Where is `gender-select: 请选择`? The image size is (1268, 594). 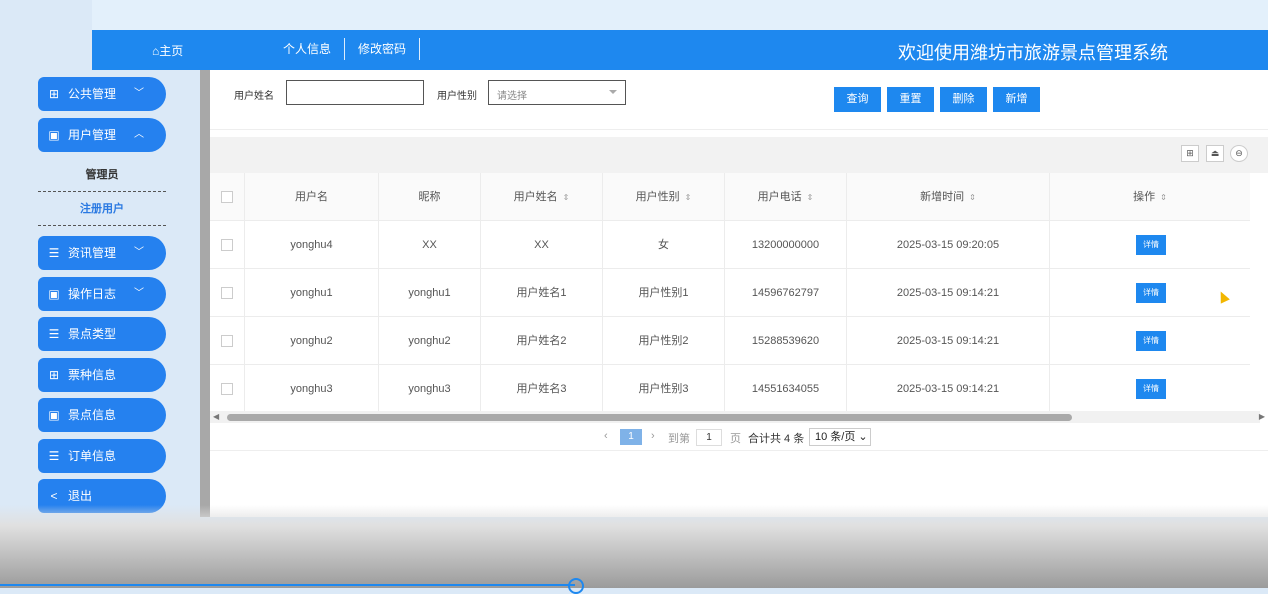 gender-select: 请选择 is located at coordinates (557, 92).